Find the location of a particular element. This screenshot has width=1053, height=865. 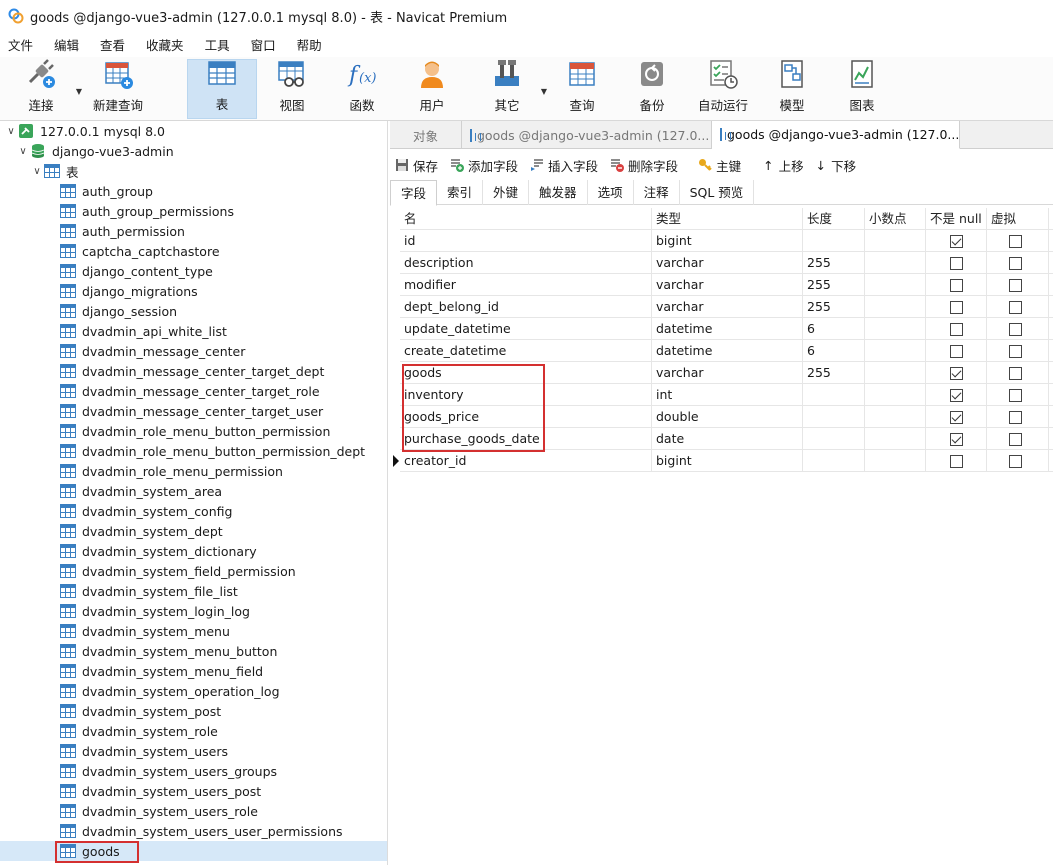

auto-run-button: 自动运行 is located at coordinates (723, 89).